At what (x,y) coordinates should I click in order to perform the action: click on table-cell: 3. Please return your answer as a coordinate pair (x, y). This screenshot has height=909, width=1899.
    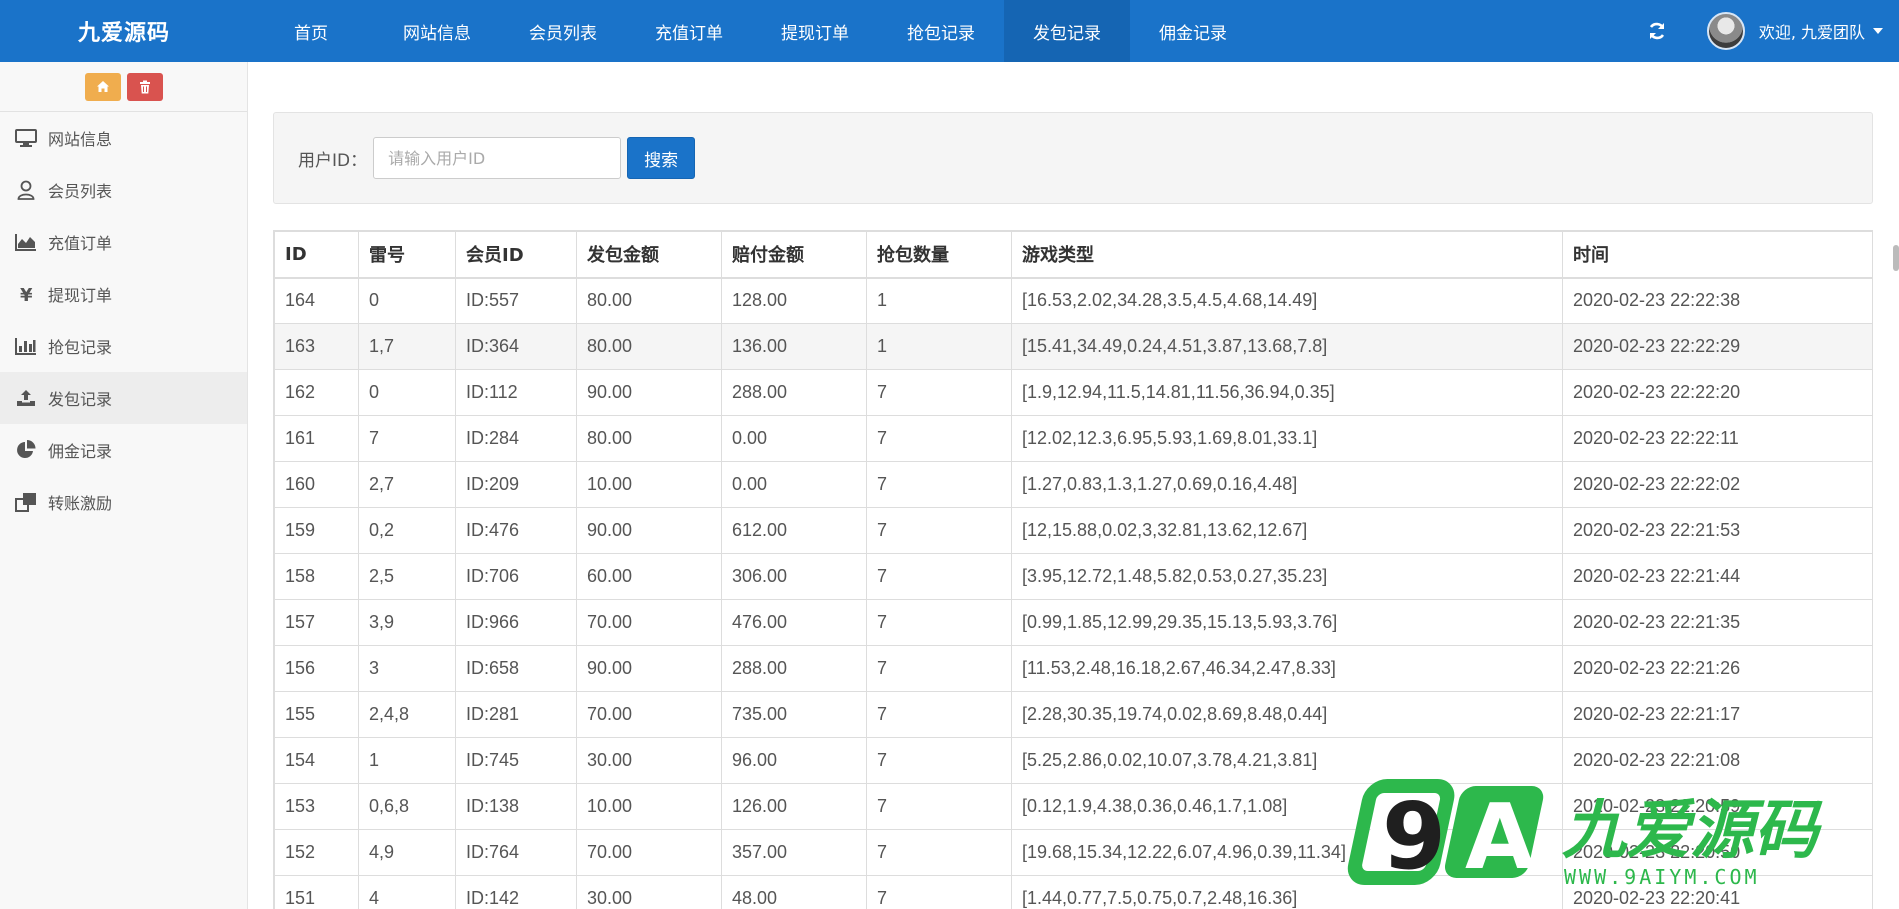
    Looking at the image, I should click on (407, 668).